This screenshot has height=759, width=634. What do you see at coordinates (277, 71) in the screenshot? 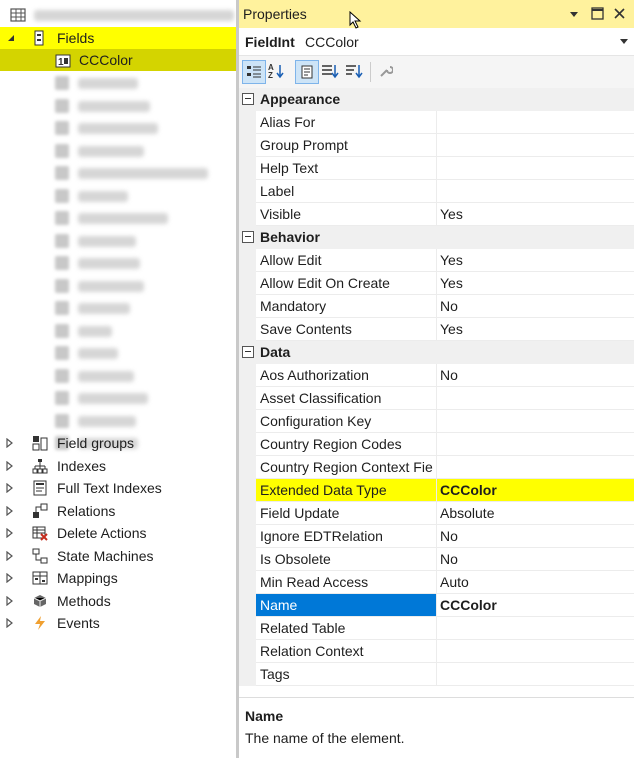
I see `alphabetical-button: AZ` at bounding box center [277, 71].